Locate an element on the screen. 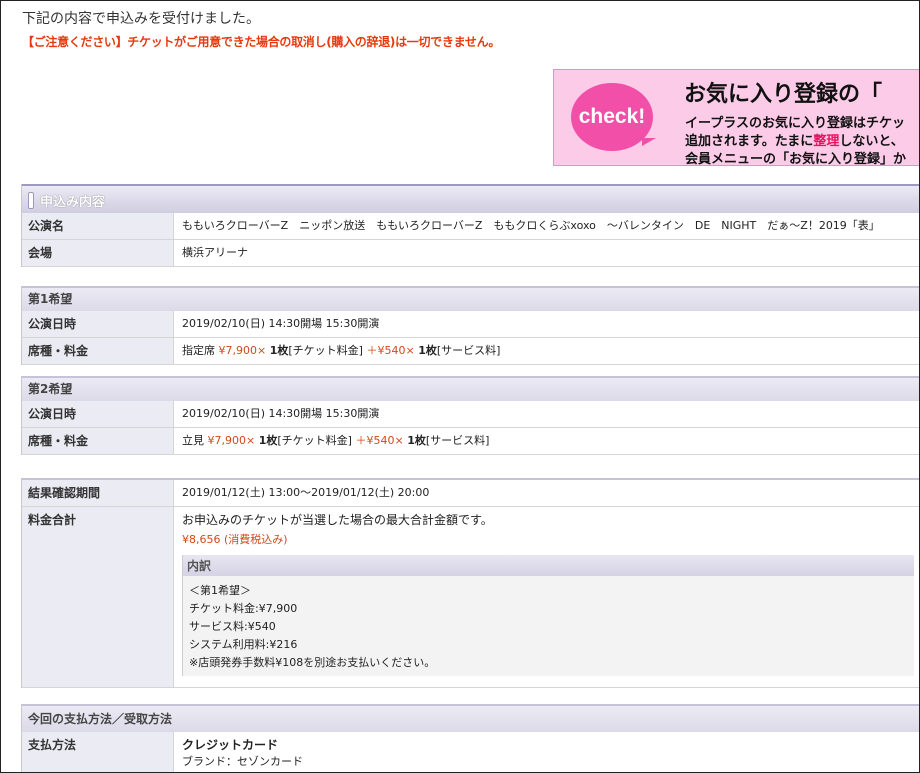 Image resolution: width=920 pixels, height=773 pixels. banner-line-2: 追加されます。たまに整理しないと、 is located at coordinates (794, 141).